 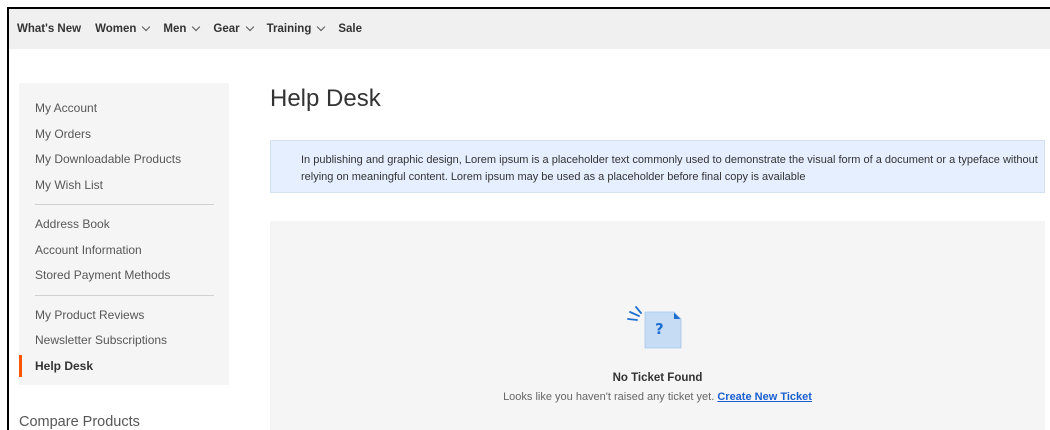 I want to click on nav-label: What's New, so click(x=49, y=29).